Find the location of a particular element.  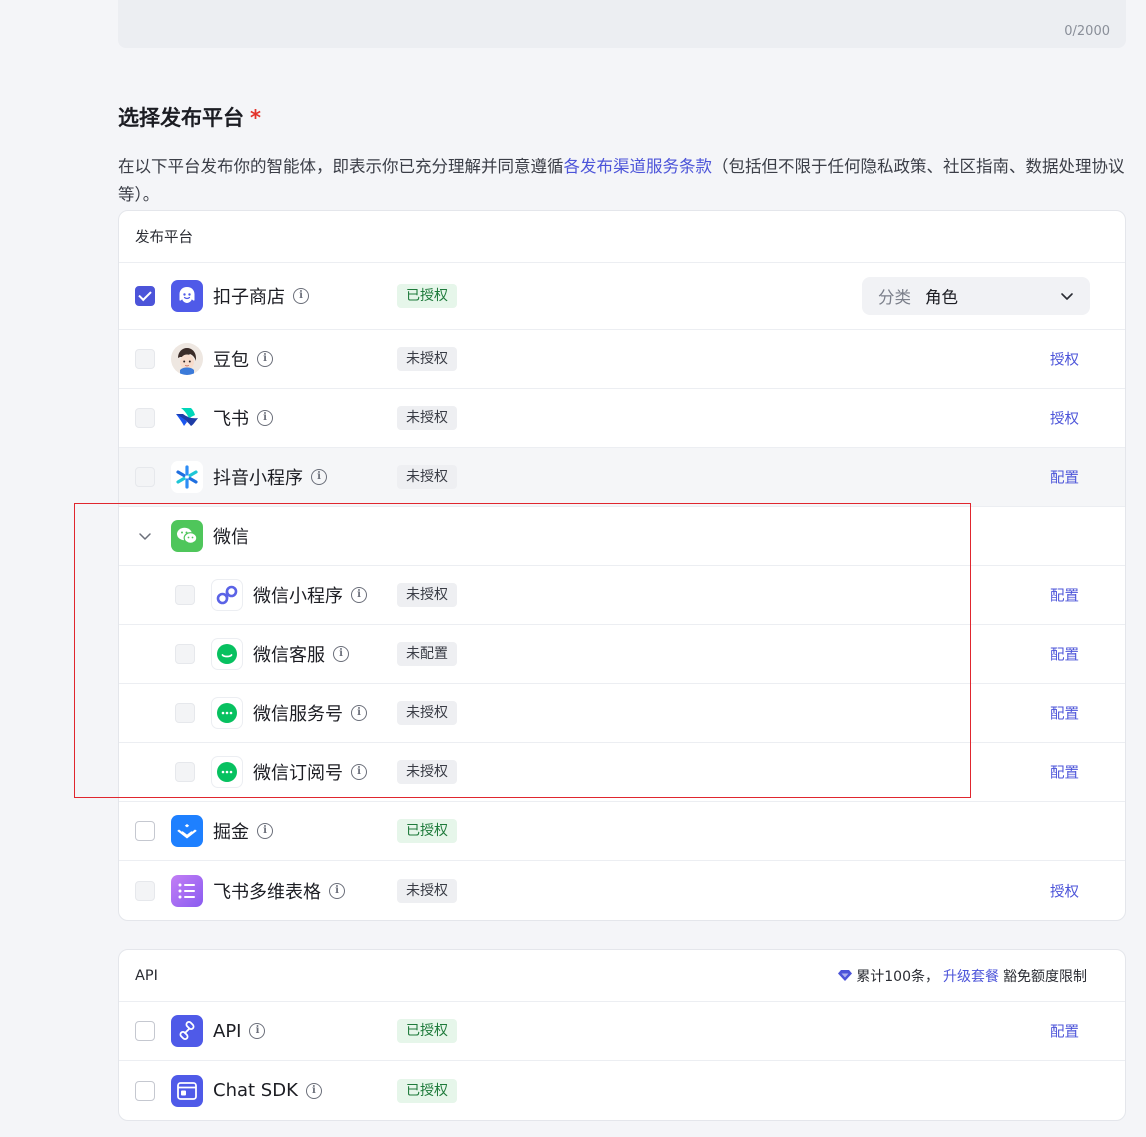

section-title-text: 选择发布平台 is located at coordinates (181, 118).